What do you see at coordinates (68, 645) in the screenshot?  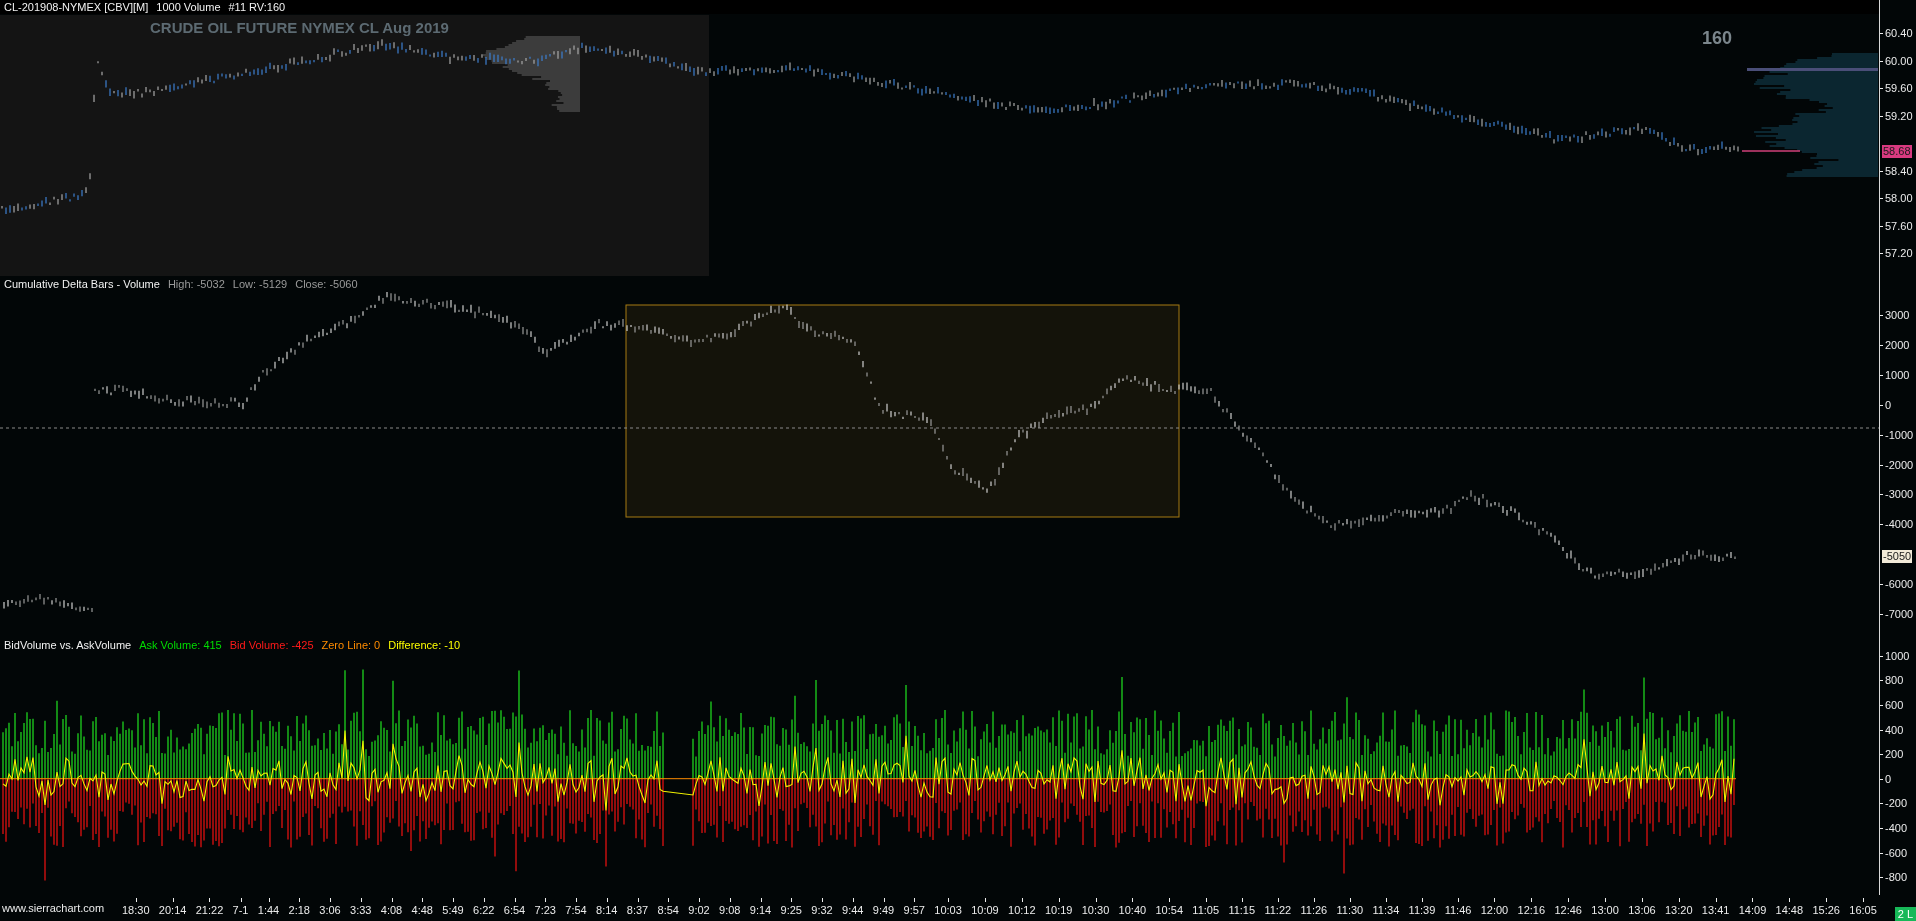 I see `study-name: BidVolume vs. AskVolume` at bounding box center [68, 645].